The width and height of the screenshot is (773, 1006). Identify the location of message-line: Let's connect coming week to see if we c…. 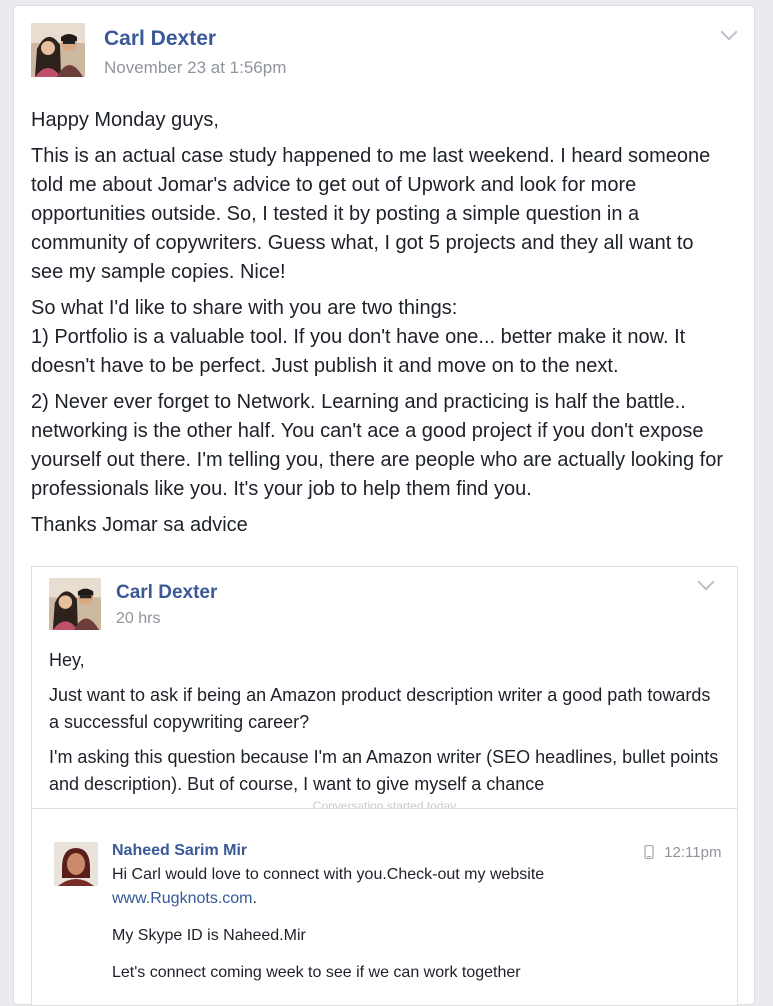
(316, 972).